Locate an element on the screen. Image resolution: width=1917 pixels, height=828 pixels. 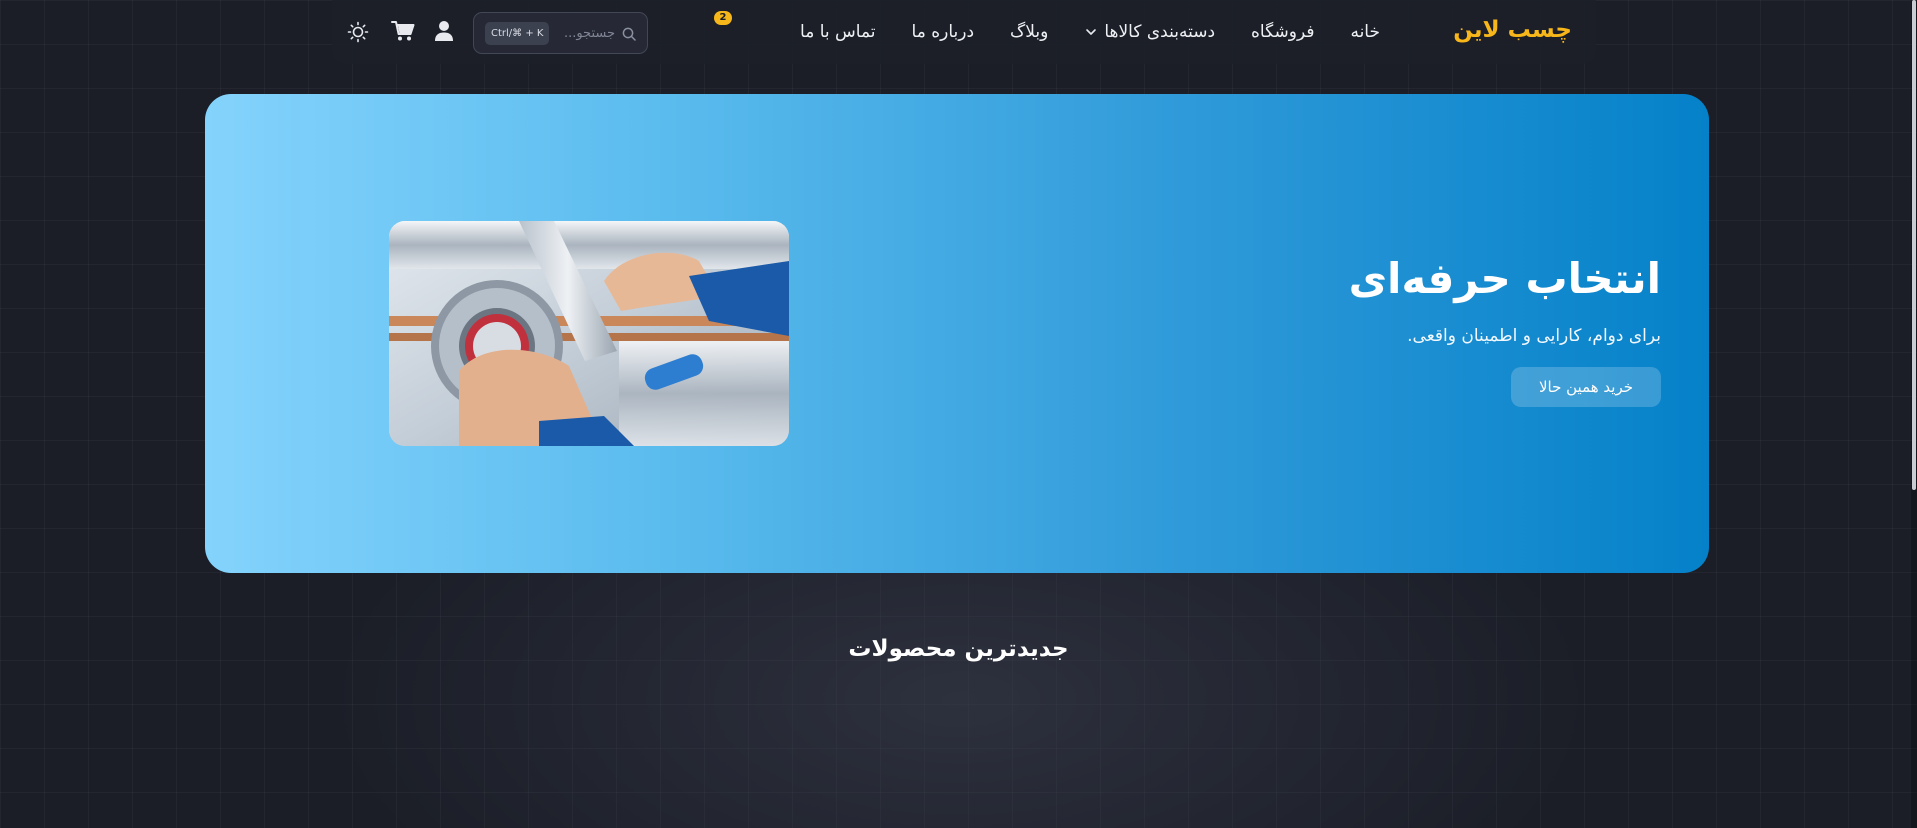
search-icon is located at coordinates (629, 34).